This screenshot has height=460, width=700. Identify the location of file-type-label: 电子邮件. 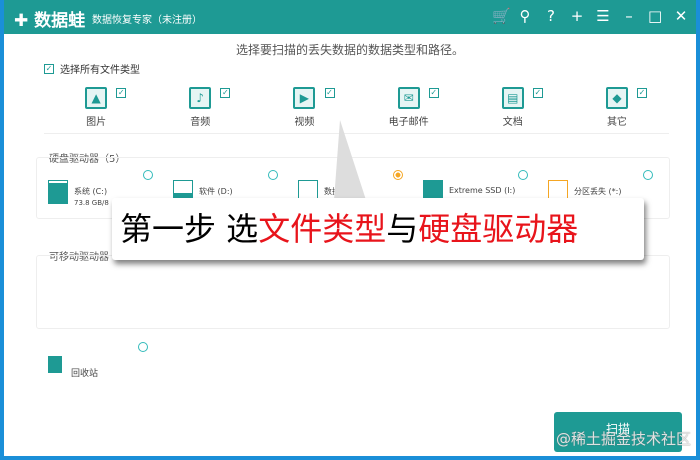
(408, 122).